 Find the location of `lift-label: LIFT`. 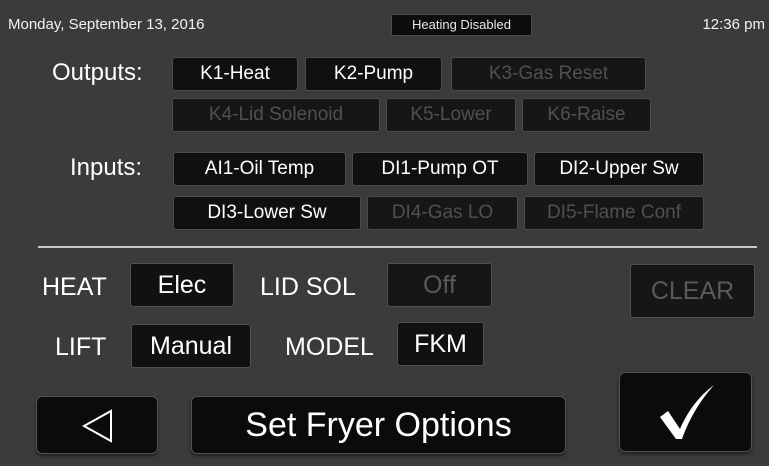

lift-label: LIFT is located at coordinates (81, 347).